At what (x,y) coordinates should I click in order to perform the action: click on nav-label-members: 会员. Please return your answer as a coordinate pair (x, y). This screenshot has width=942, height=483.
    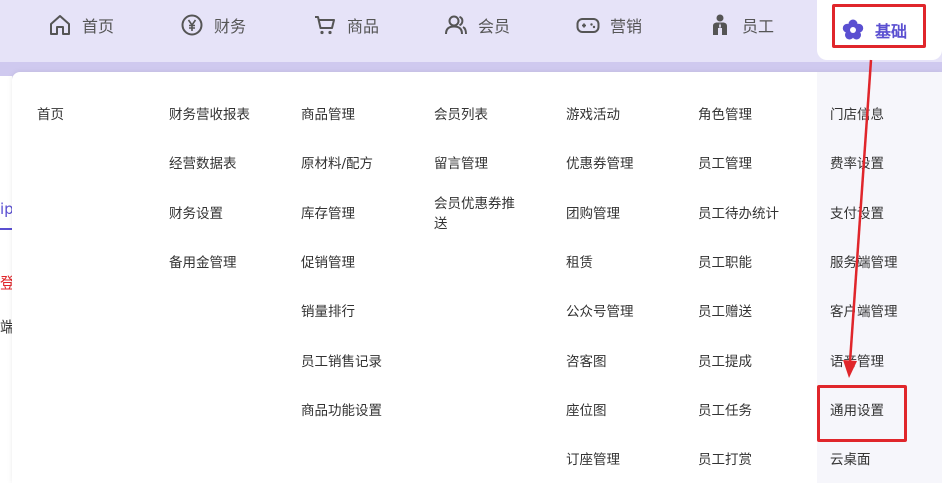
    Looking at the image, I should click on (494, 26).